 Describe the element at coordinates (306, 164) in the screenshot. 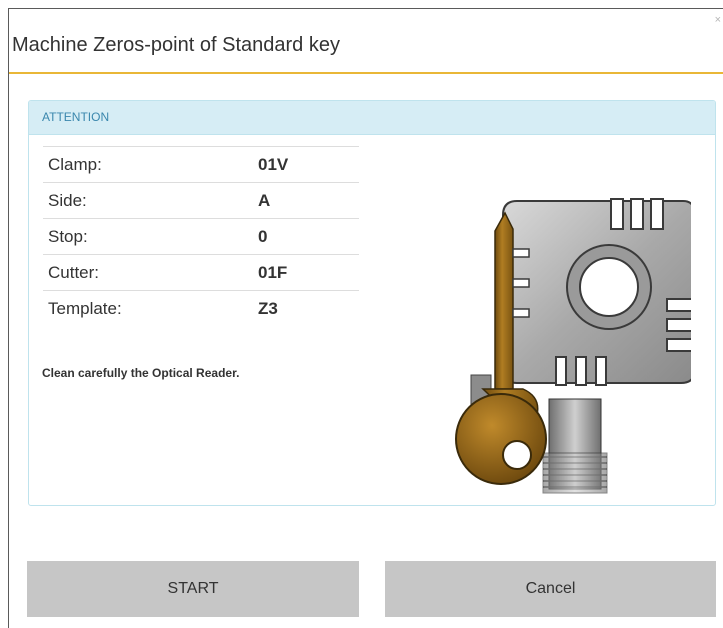

I see `row-value: 01V` at that location.